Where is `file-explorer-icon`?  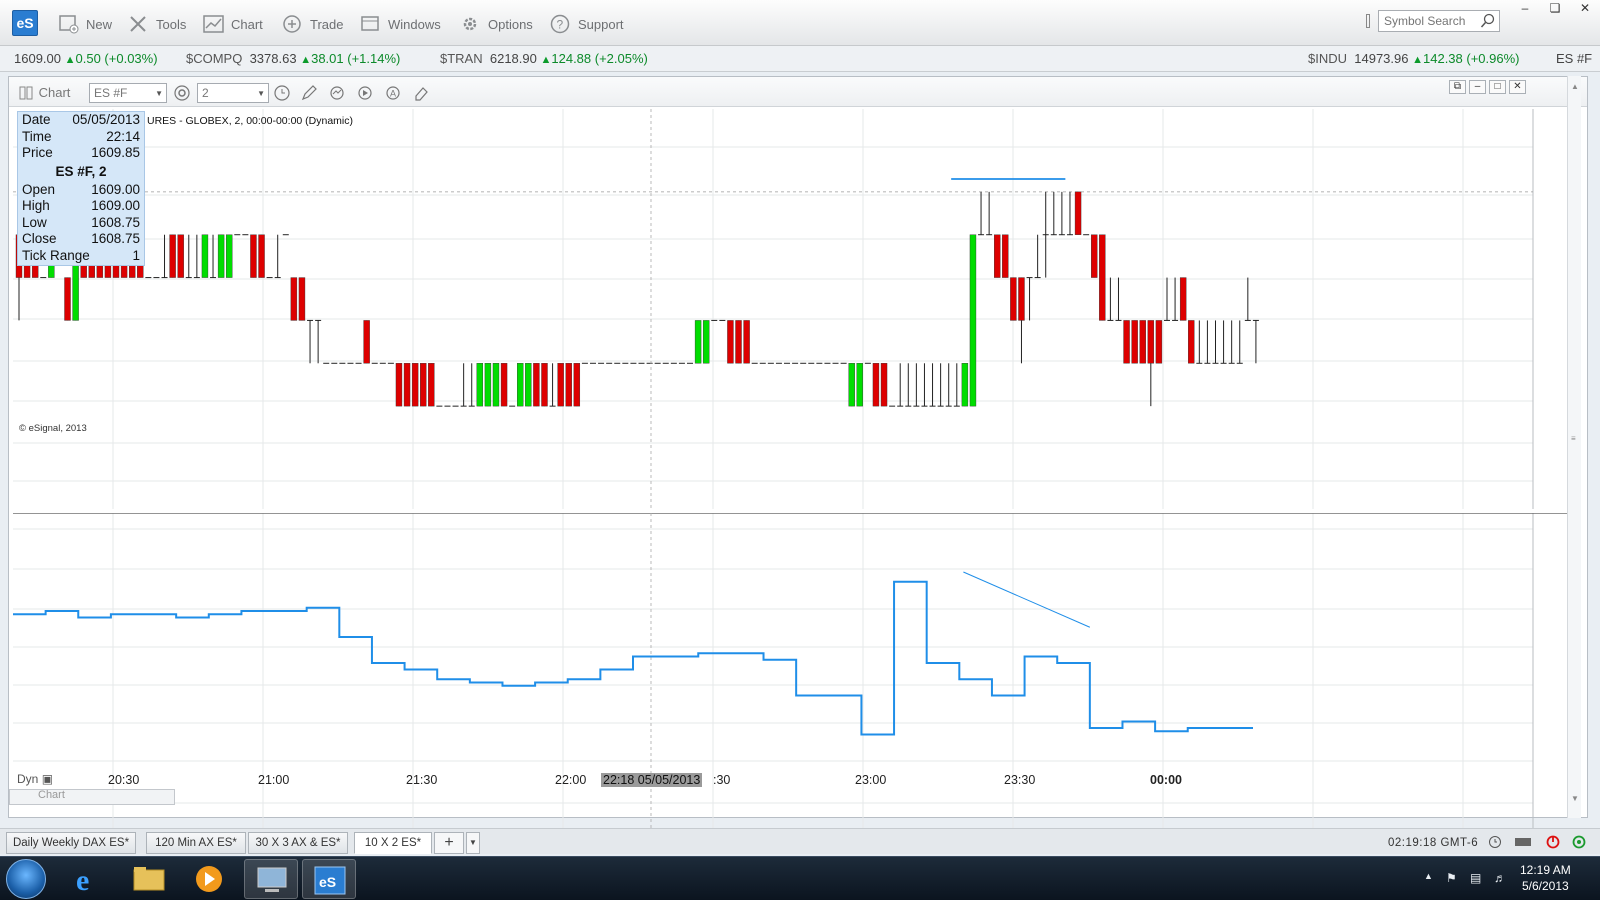 file-explorer-icon is located at coordinates (149, 879).